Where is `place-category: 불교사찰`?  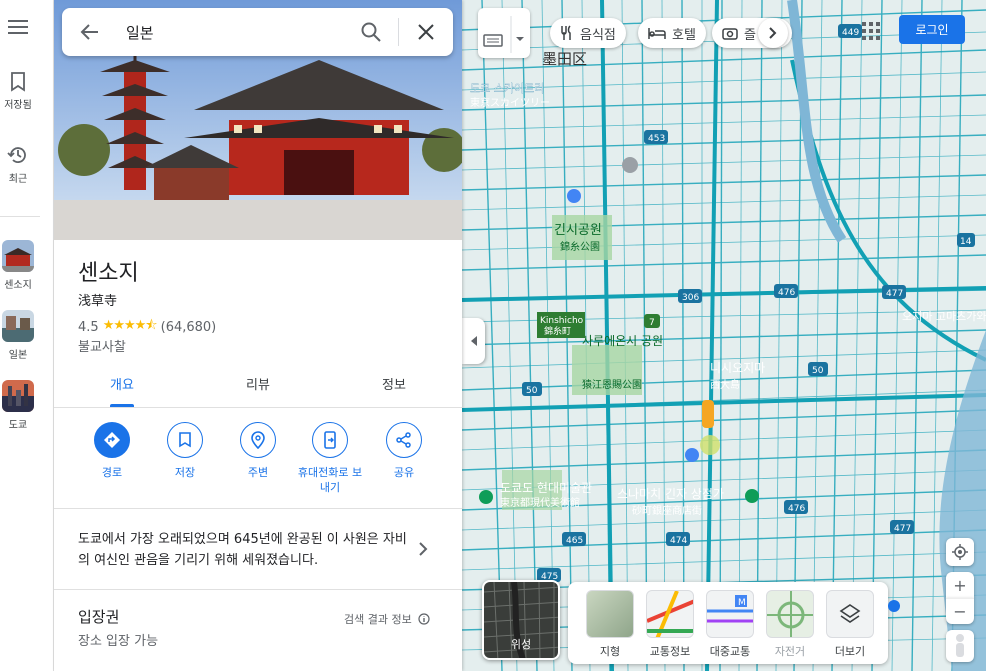 place-category: 불교사찰 is located at coordinates (102, 345).